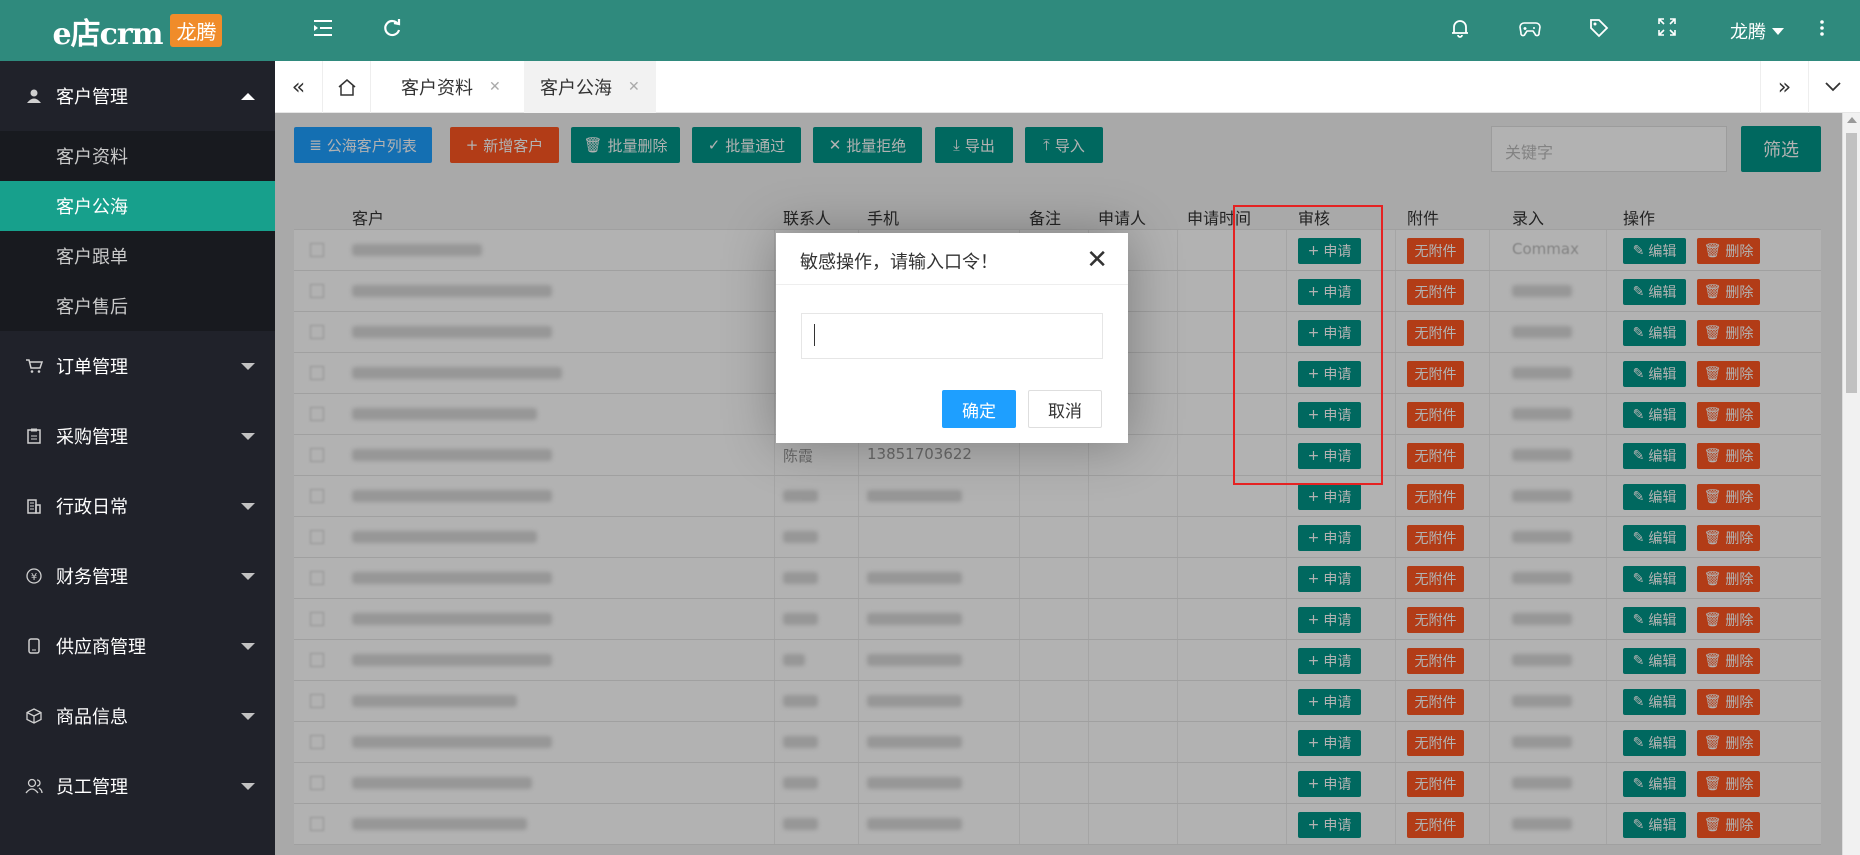 This screenshot has height=855, width=1860. What do you see at coordinates (814, 335) in the screenshot?
I see `text-cursor` at bounding box center [814, 335].